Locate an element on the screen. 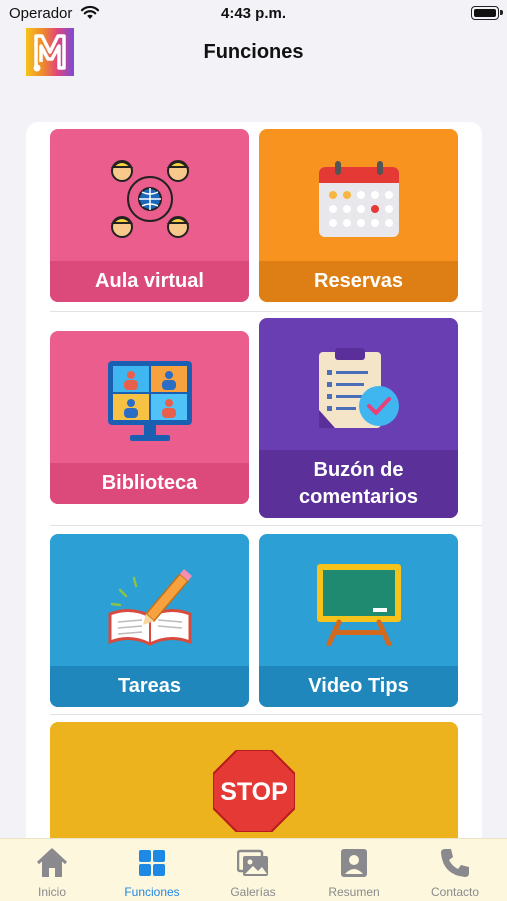  grid-icon is located at coordinates (152, 863).